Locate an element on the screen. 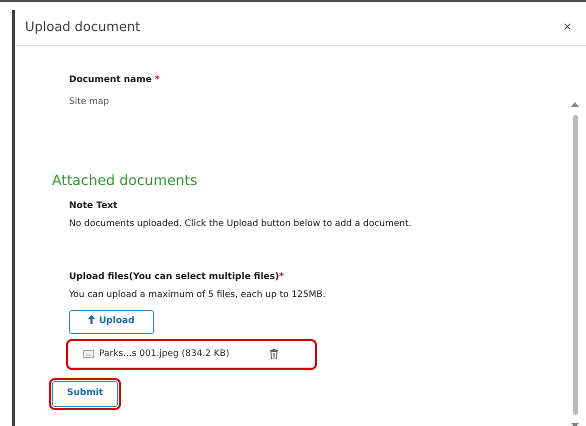  upload-label: Upload files(You can select multiple files)* is located at coordinates (177, 277).